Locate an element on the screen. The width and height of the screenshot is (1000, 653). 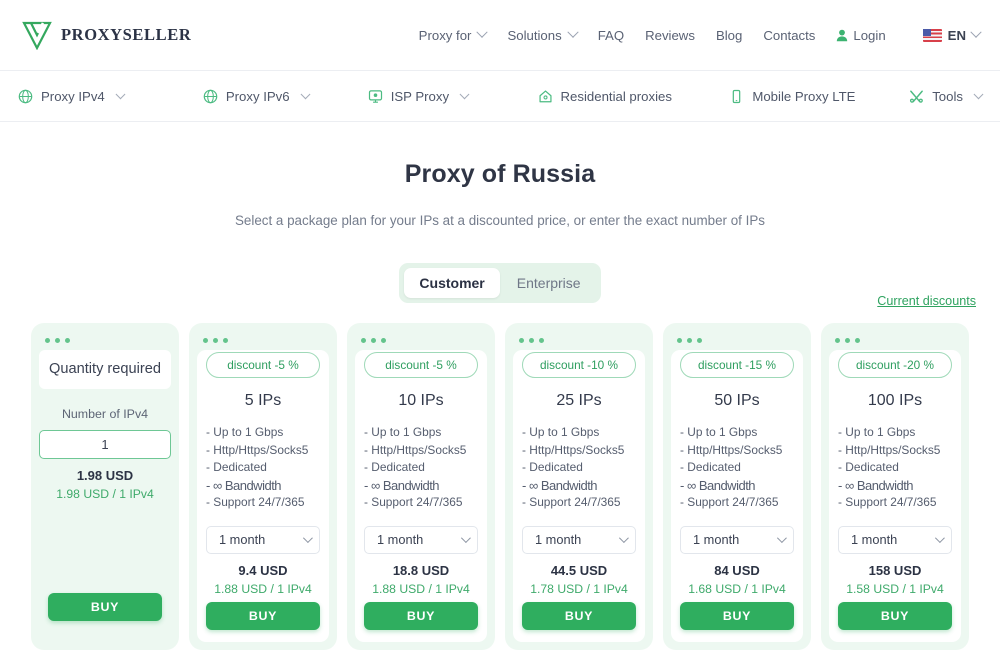
subnav-item-residential-proxies: Residential proxies is located at coordinates (634, 96).